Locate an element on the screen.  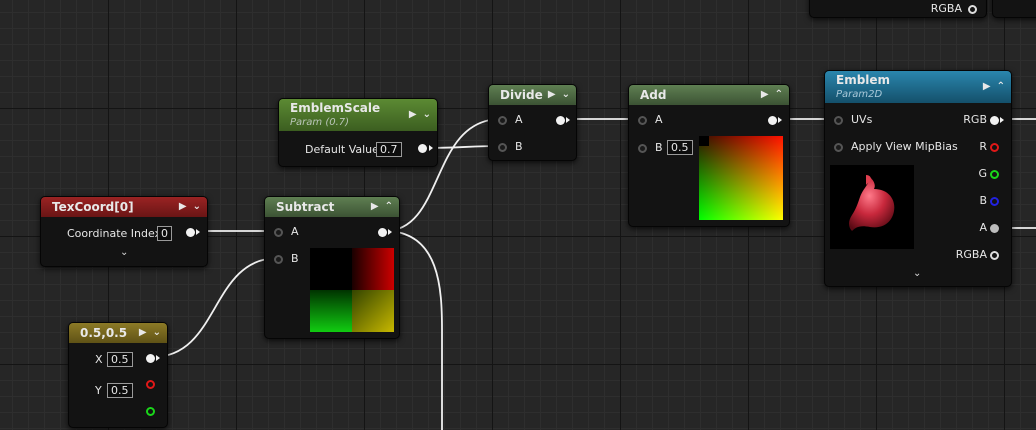
coordinate-index-label: Coordinate Index is located at coordinates (114, 233).